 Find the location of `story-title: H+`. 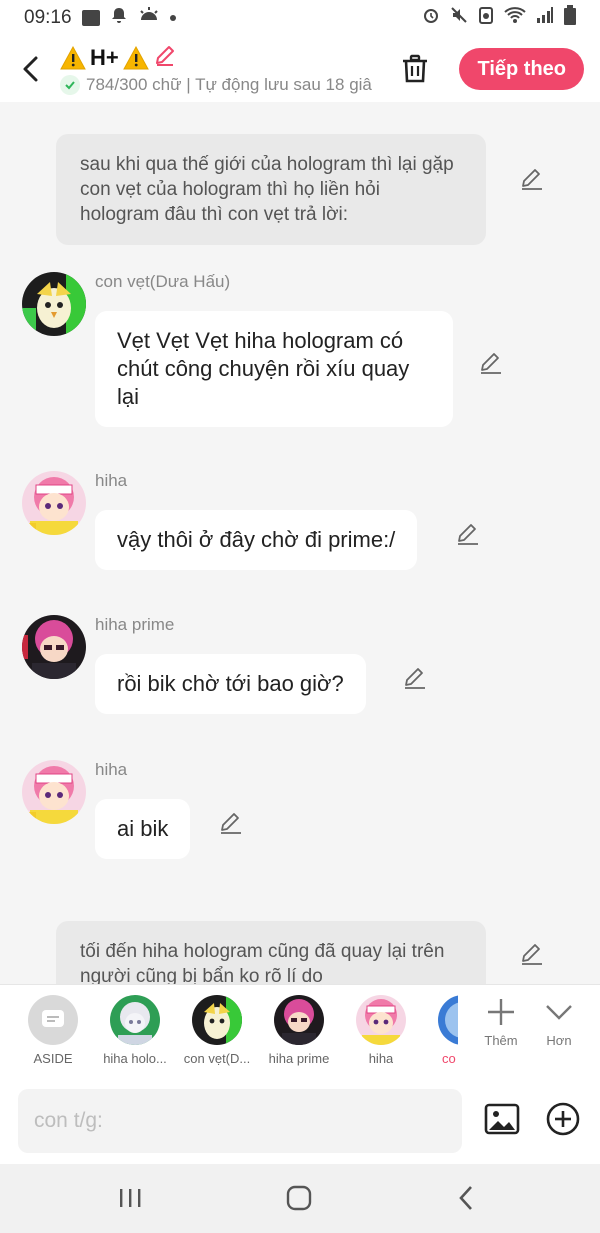

story-title: H+ is located at coordinates (104, 57).